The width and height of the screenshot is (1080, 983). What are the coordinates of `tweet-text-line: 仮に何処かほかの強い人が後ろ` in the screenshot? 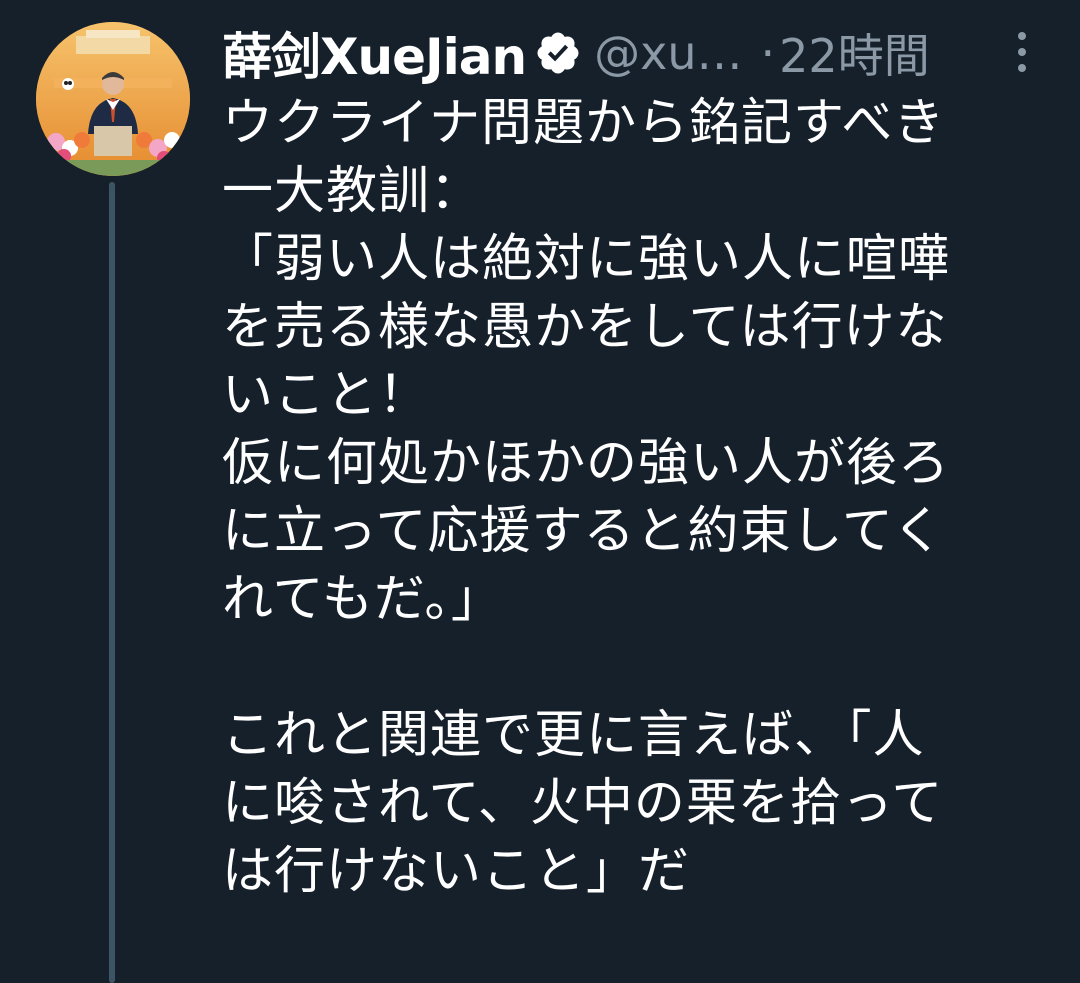 It's located at (586, 463).